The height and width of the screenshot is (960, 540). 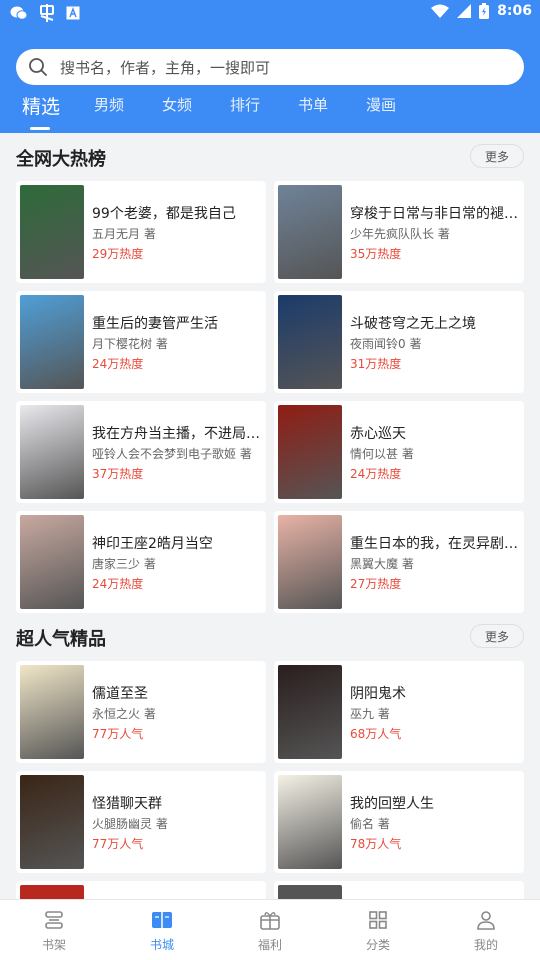 I want to click on book-author: 少年先疯队队长 著, so click(x=400, y=234).